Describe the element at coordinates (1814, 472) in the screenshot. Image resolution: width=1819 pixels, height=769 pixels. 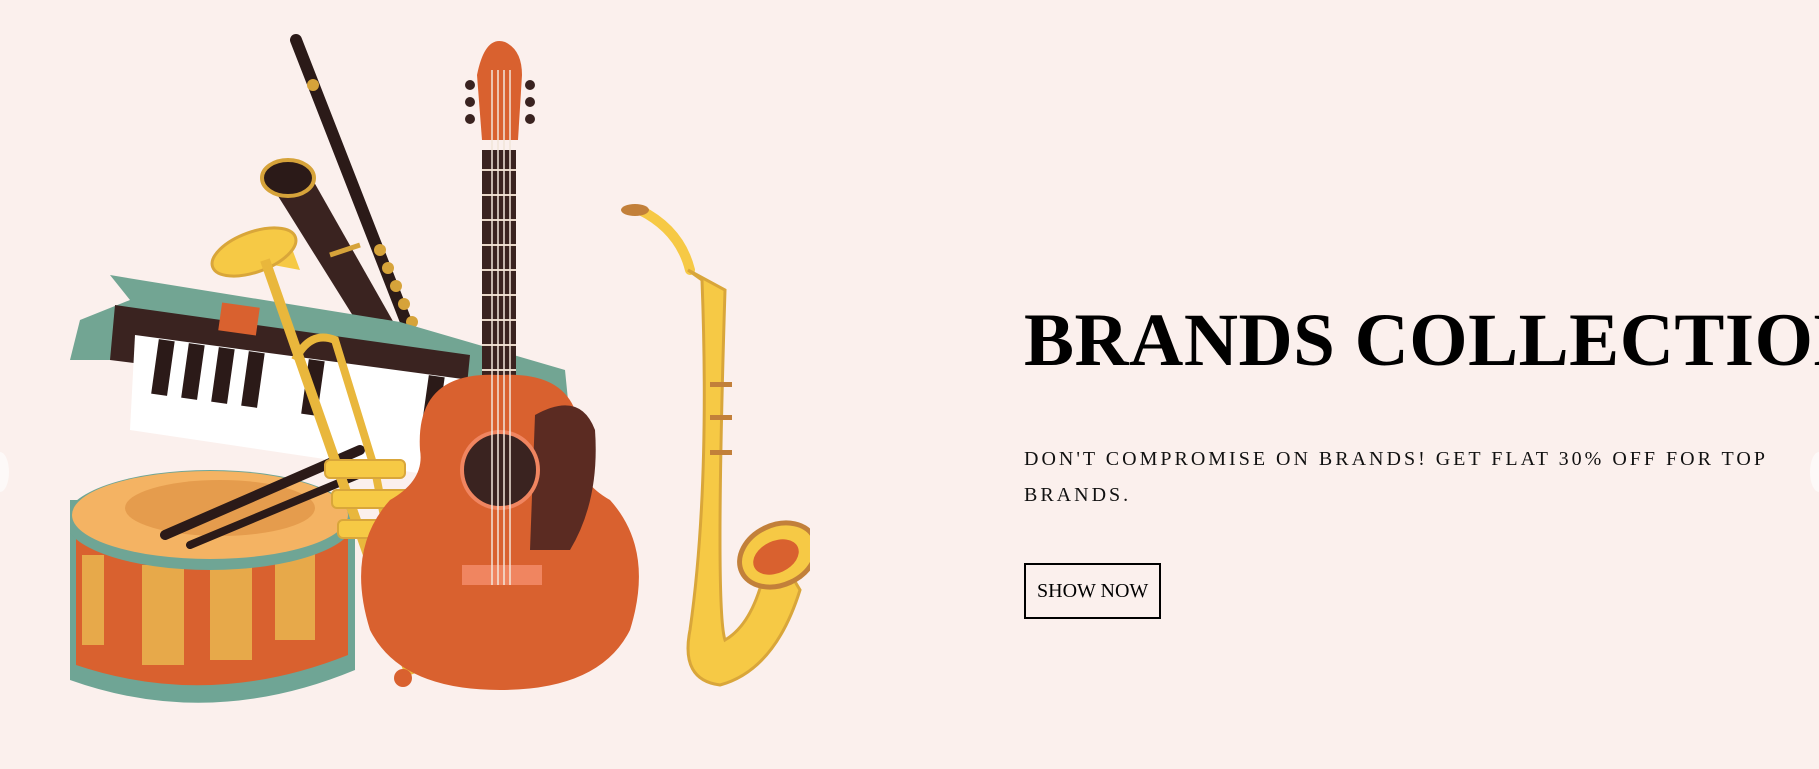
I see `slider-next-arrow` at that location.